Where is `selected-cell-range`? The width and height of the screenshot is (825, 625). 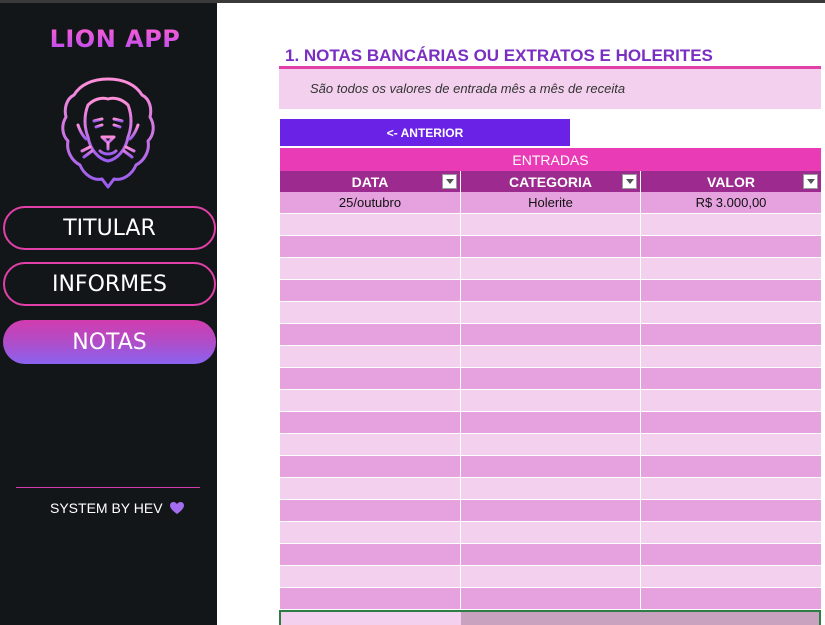
selected-cell-range is located at coordinates (640, 618).